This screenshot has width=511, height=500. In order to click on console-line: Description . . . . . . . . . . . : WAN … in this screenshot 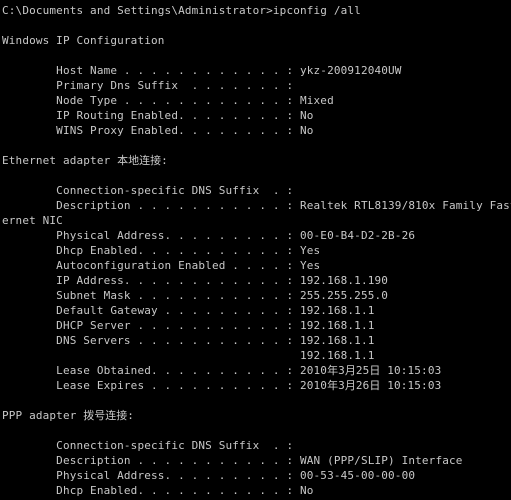, I will do `click(232, 460)`.